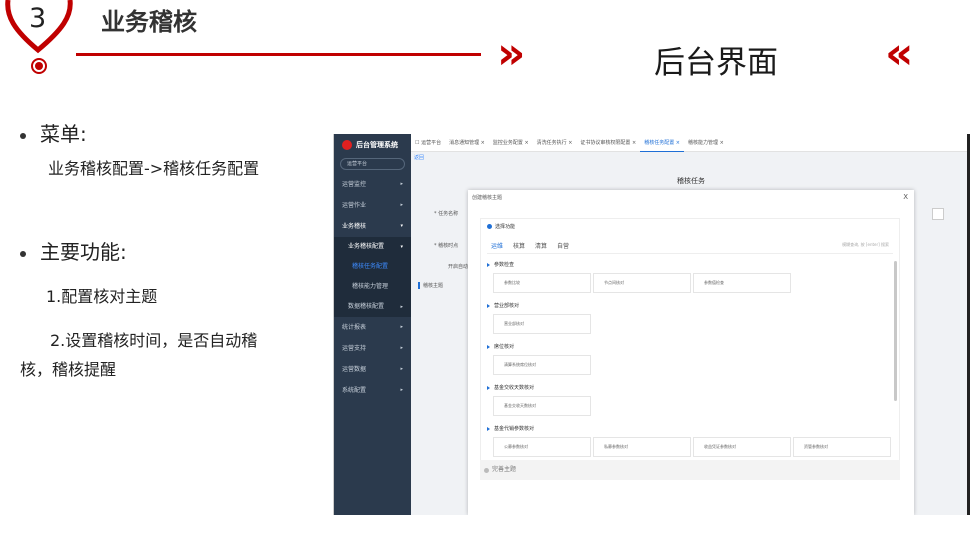 The height and width of the screenshot is (533, 970). Describe the element at coordinates (662, 143) in the screenshot. I see `tab-audit-task-config: 稽核任务配置 ×` at that location.